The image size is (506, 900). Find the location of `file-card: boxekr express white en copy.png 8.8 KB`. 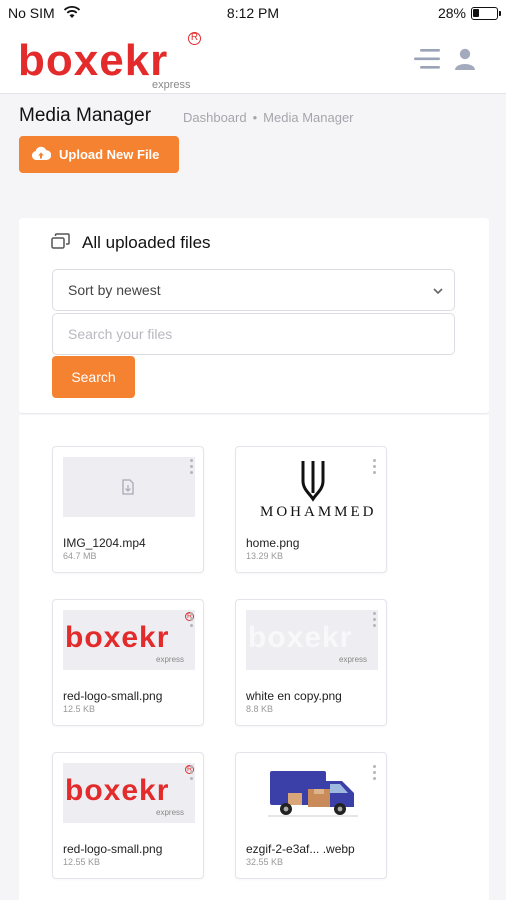

file-card: boxekr express white en copy.png 8.8 KB is located at coordinates (311, 662).